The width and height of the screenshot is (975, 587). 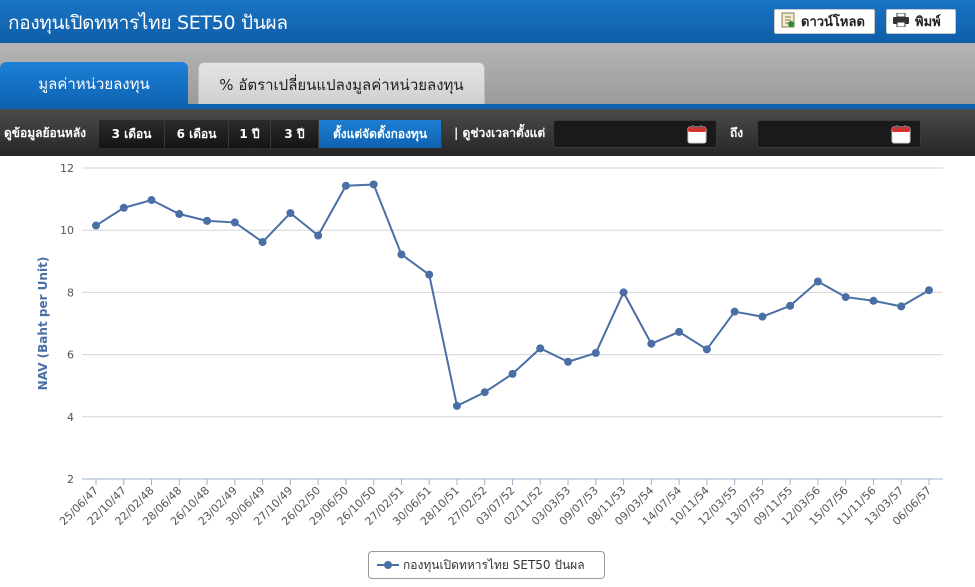 What do you see at coordinates (70, 292) in the screenshot?
I see `y-tick-label: 8` at bounding box center [70, 292].